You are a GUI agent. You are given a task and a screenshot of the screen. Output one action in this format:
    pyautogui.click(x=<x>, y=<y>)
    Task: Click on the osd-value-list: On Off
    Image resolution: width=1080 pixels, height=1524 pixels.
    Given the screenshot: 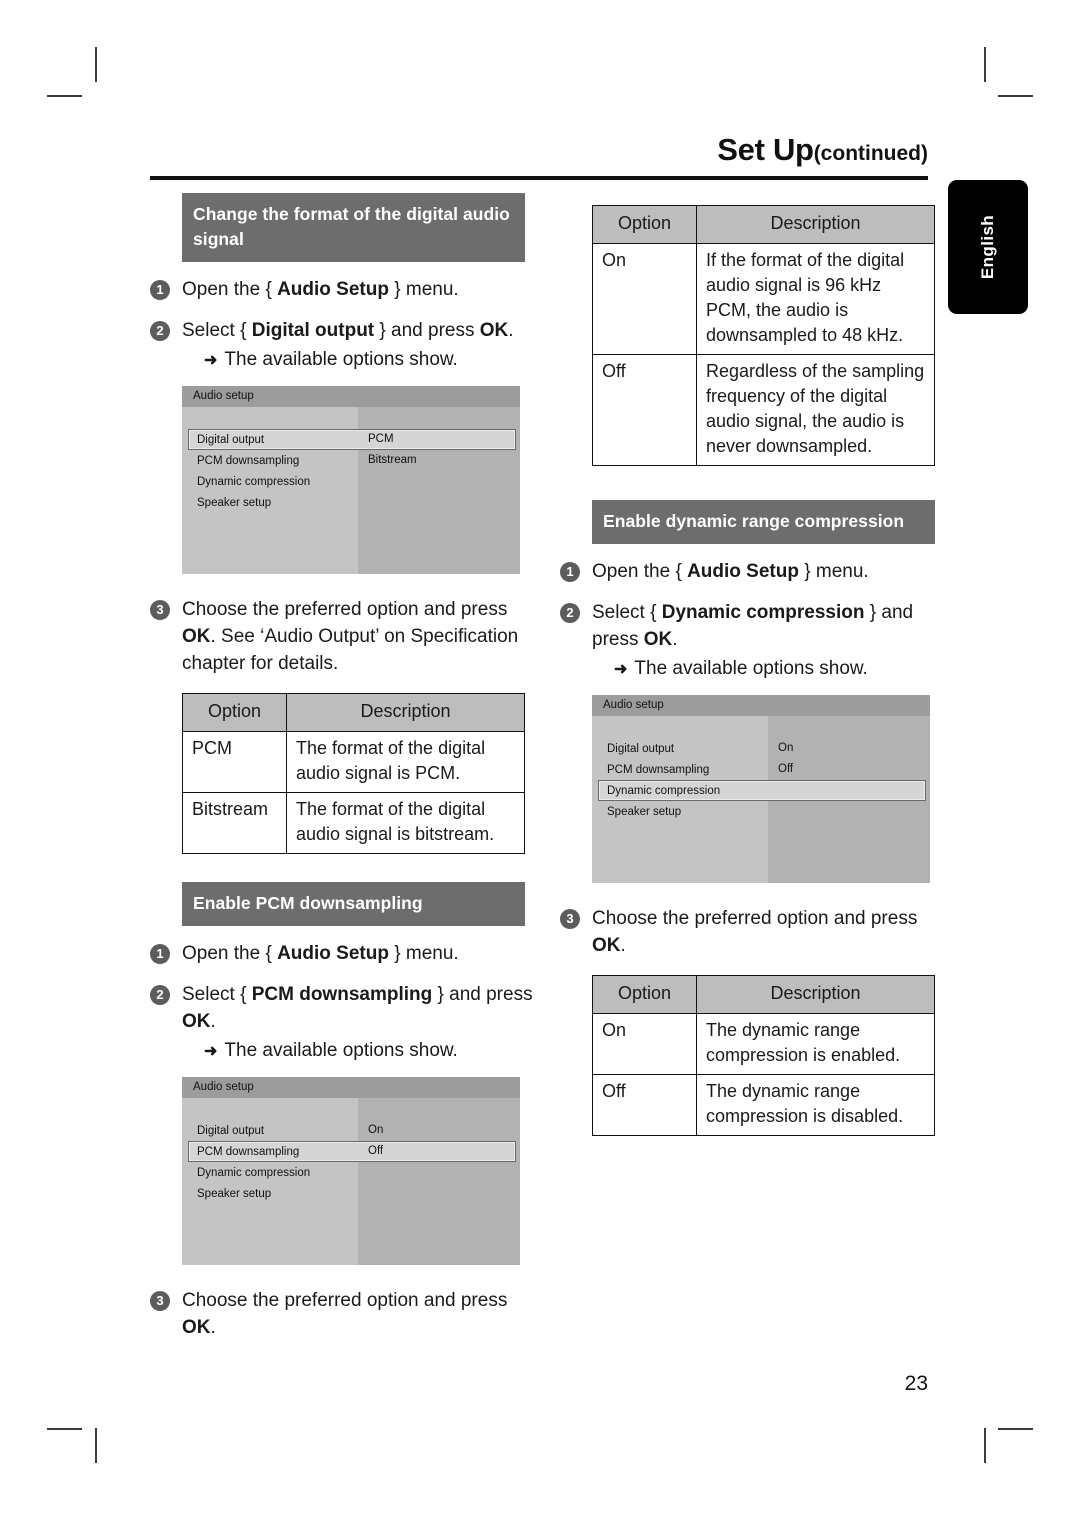 What is the action you would take?
    pyautogui.click(x=785, y=759)
    